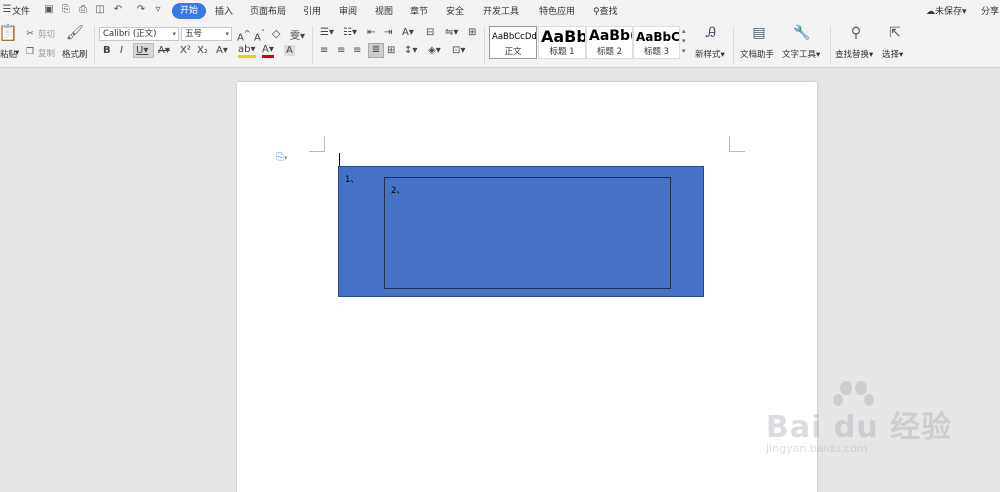  Describe the element at coordinates (434, 50) in the screenshot. I see `shading-icon: ◈▾` at that location.